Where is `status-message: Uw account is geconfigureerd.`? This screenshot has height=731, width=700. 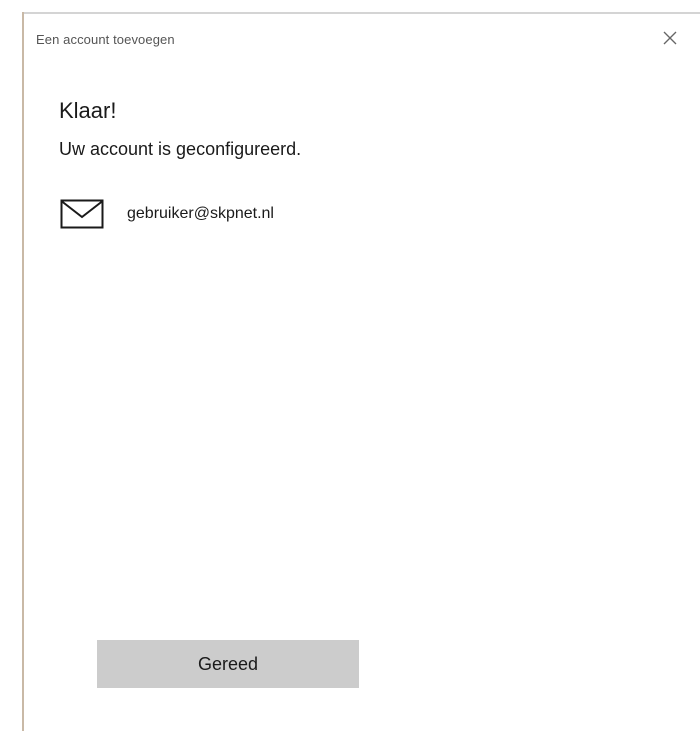
status-message: Uw account is geconfigureerd. is located at coordinates (180, 149).